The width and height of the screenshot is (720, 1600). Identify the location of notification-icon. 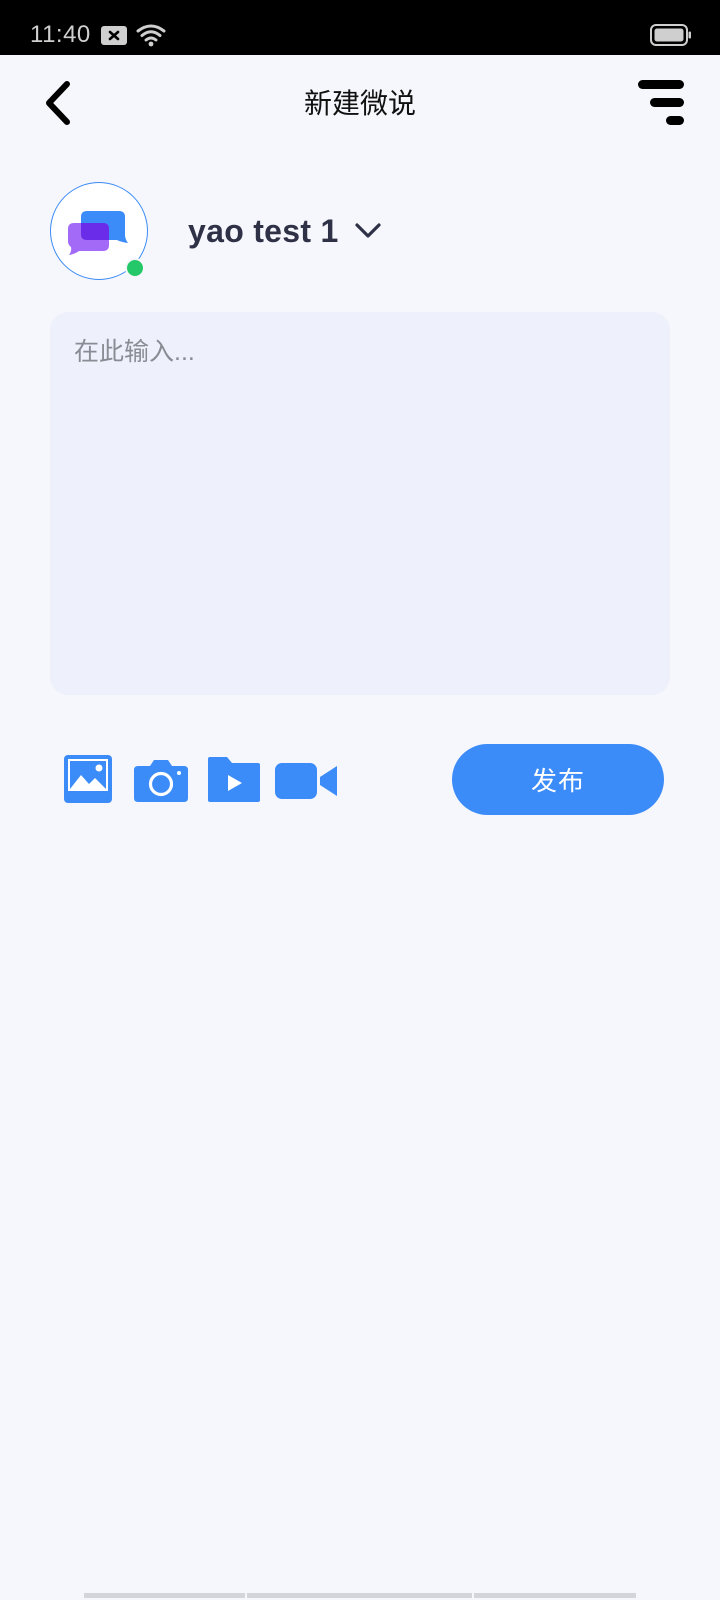
(114, 35).